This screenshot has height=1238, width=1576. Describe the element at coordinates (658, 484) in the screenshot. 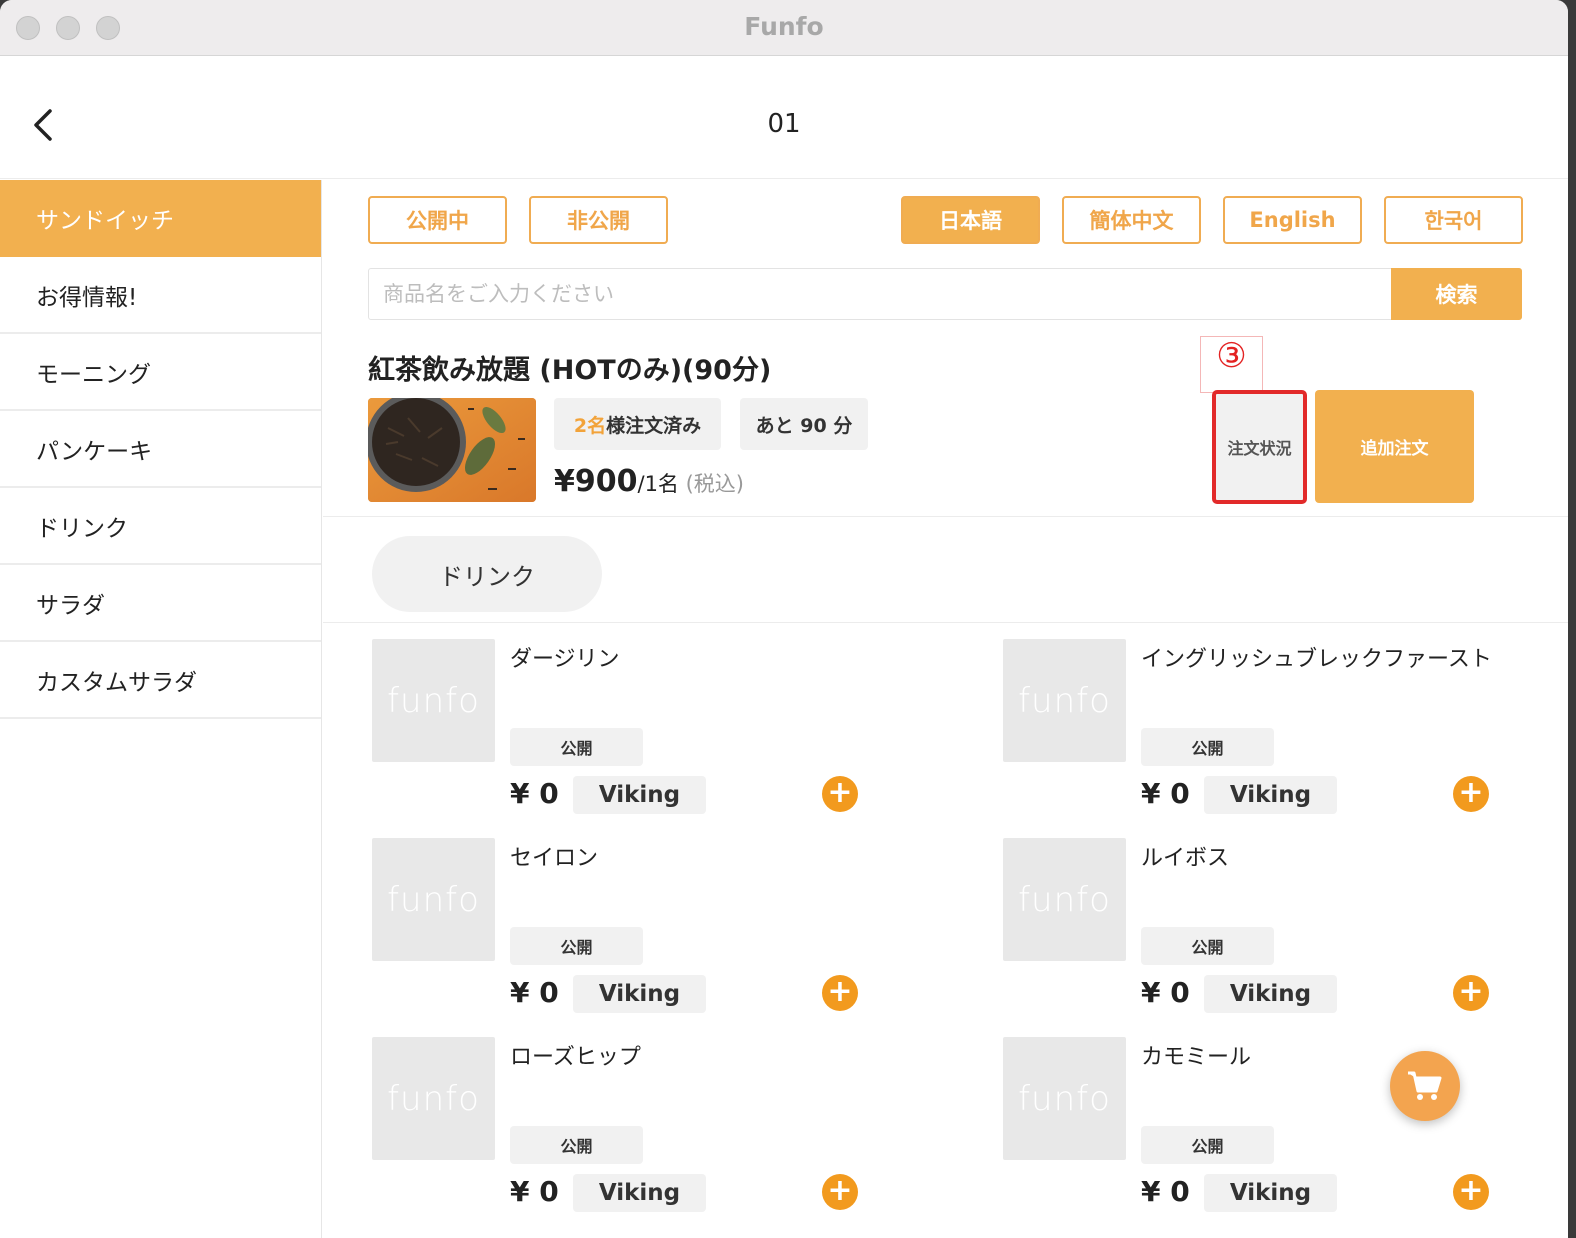

I see `plan-price-unit: /1名` at that location.